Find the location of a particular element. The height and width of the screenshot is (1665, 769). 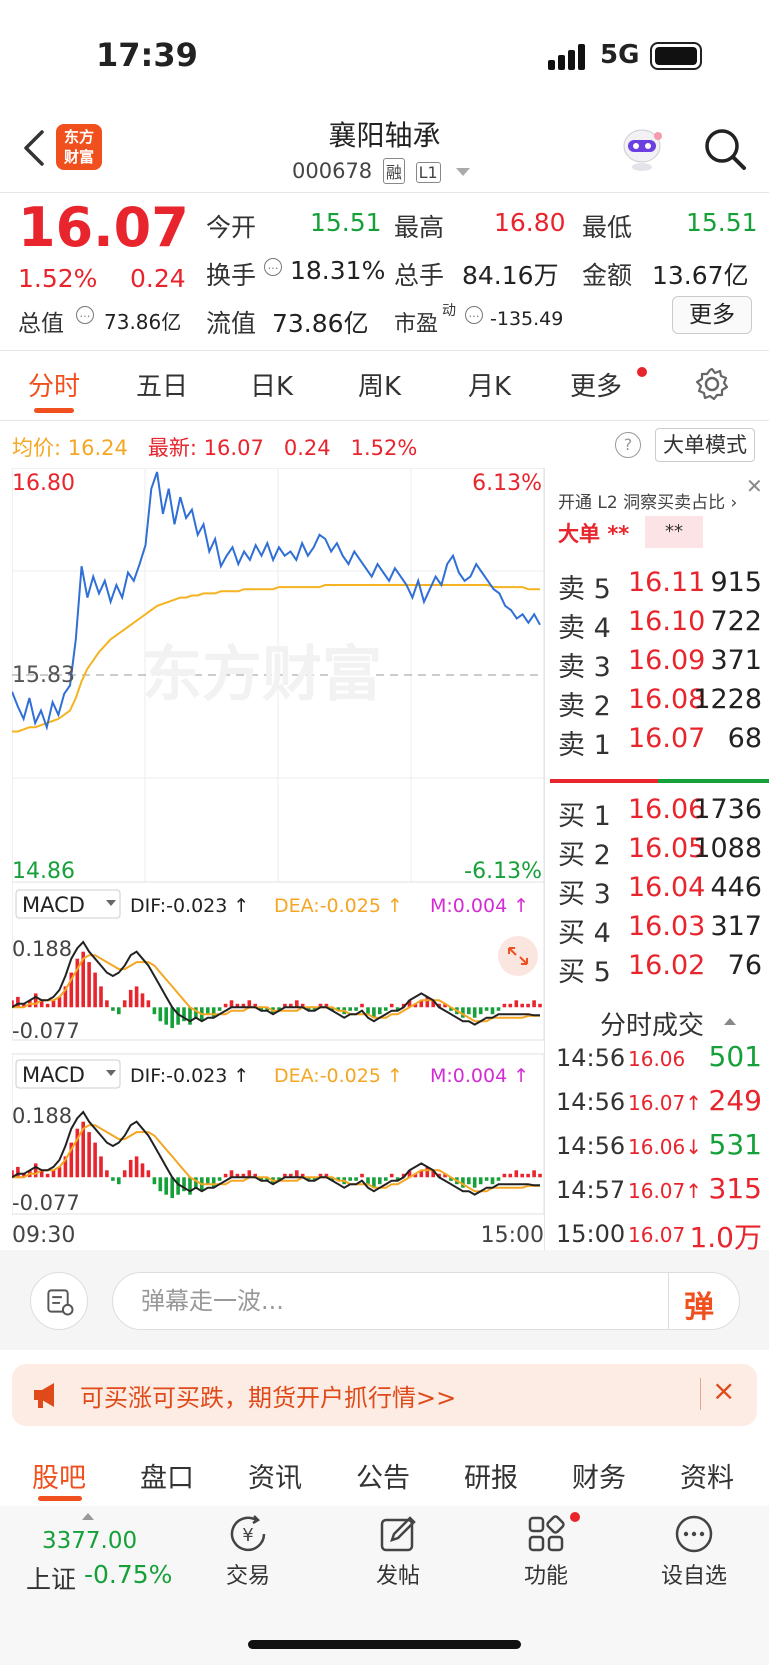

bid-ratio-bar is located at coordinates (713, 781).